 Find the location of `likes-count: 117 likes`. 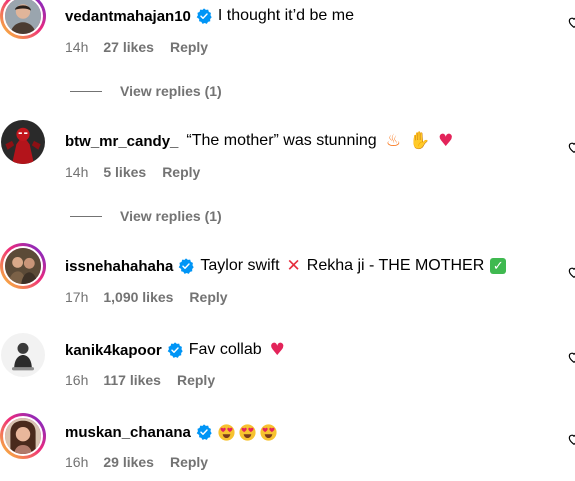

likes-count: 117 likes is located at coordinates (132, 380).